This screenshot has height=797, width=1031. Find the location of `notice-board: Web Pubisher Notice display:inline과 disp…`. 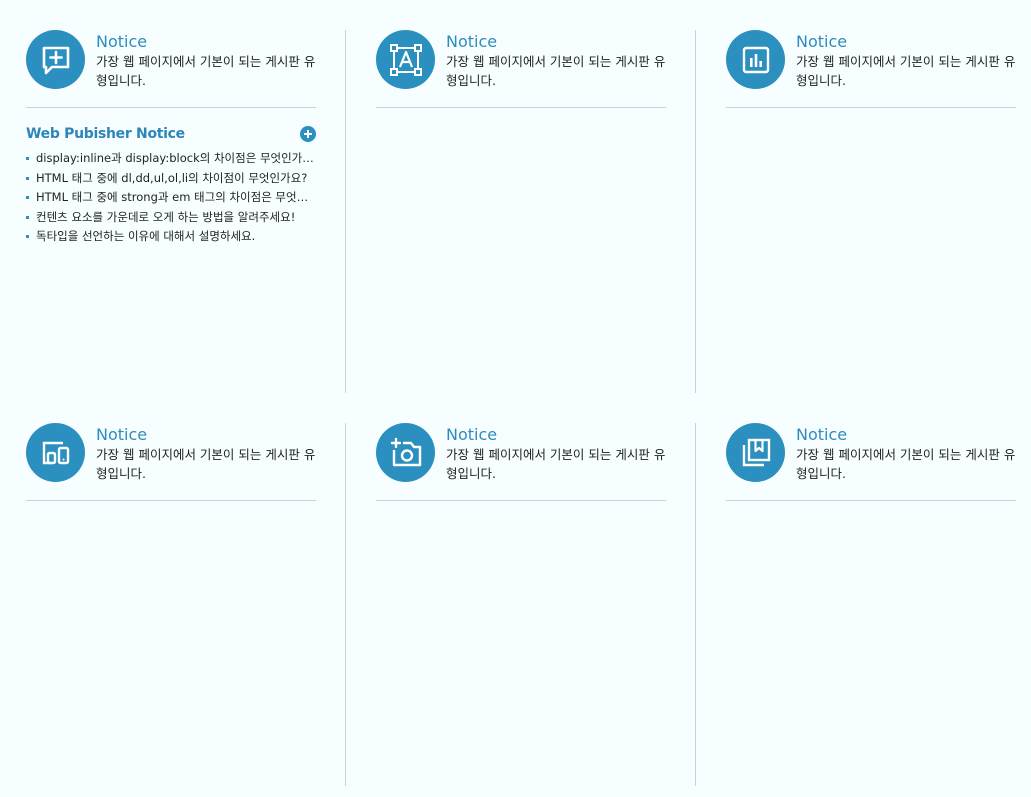

notice-board: Web Pubisher Notice display:inline과 disp… is located at coordinates (171, 185).